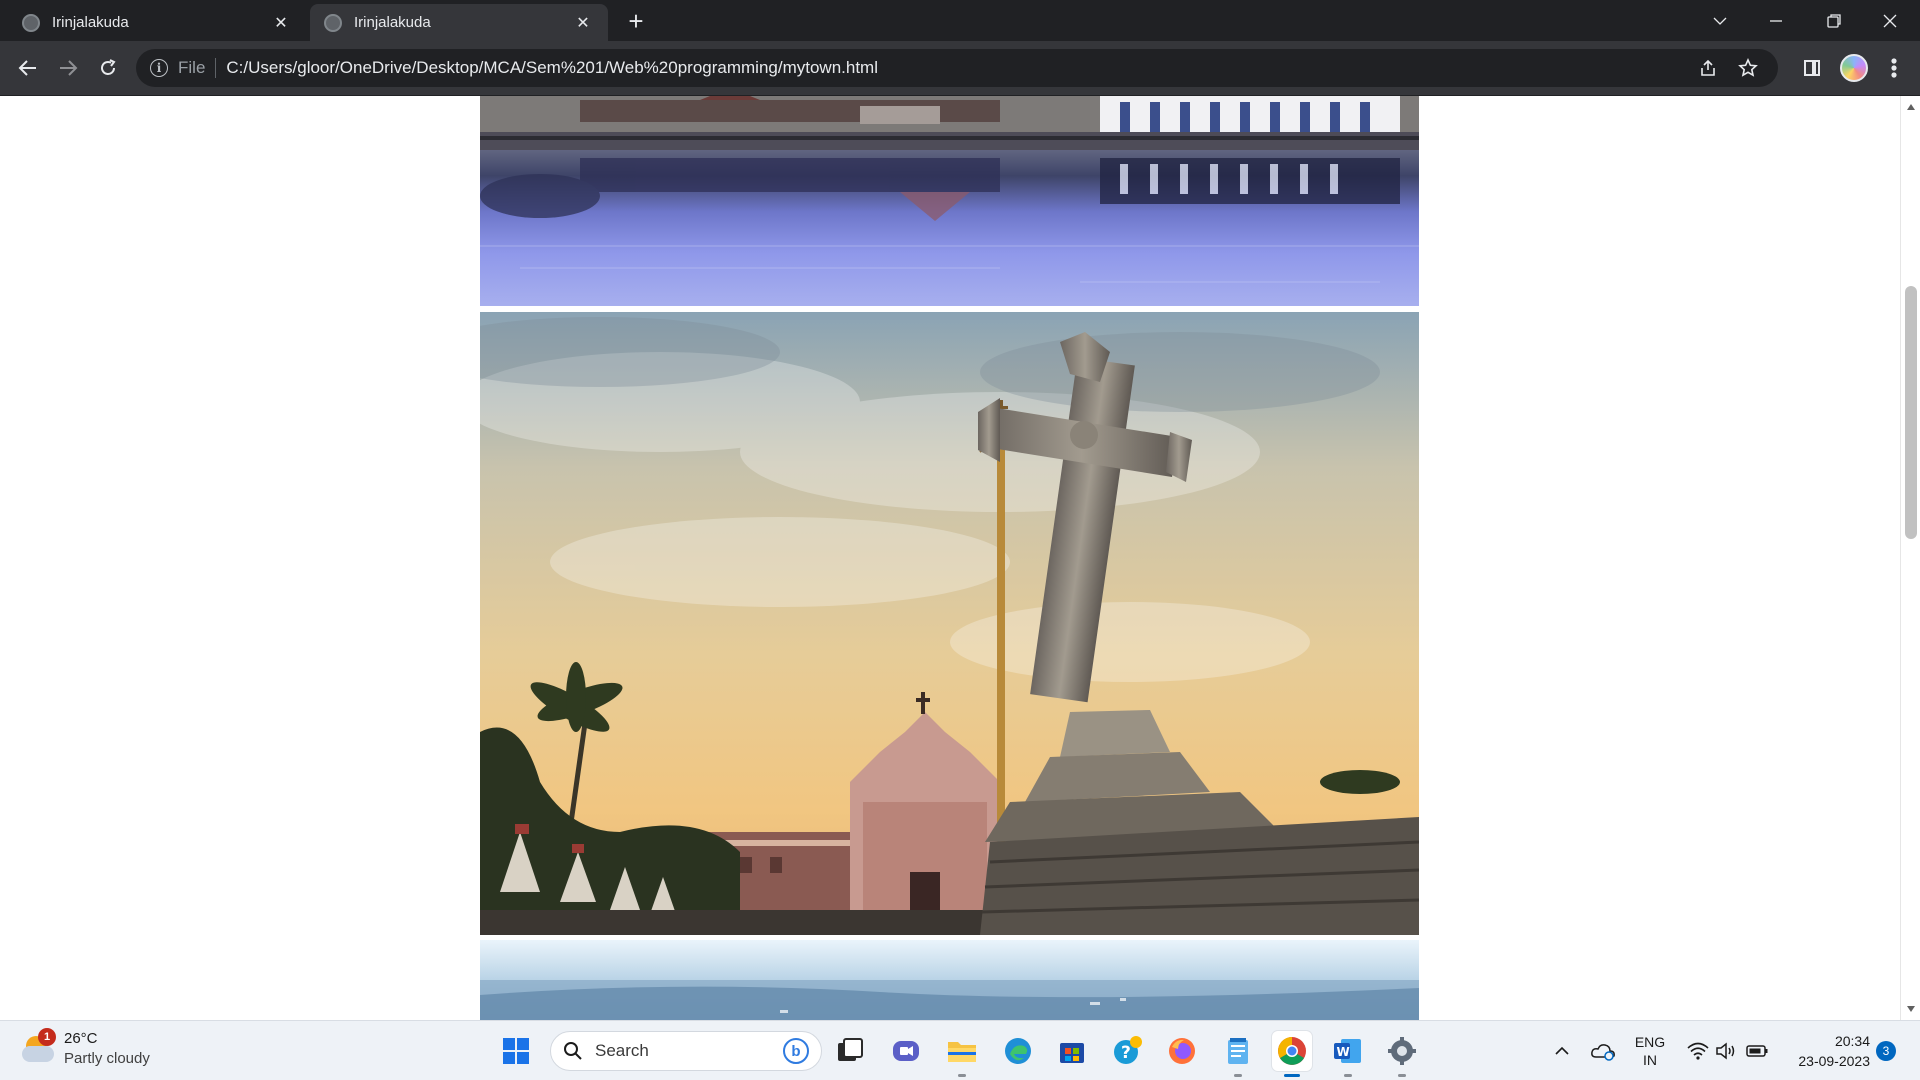 The image size is (1920, 1080). I want to click on restore-button, so click(1834, 20).